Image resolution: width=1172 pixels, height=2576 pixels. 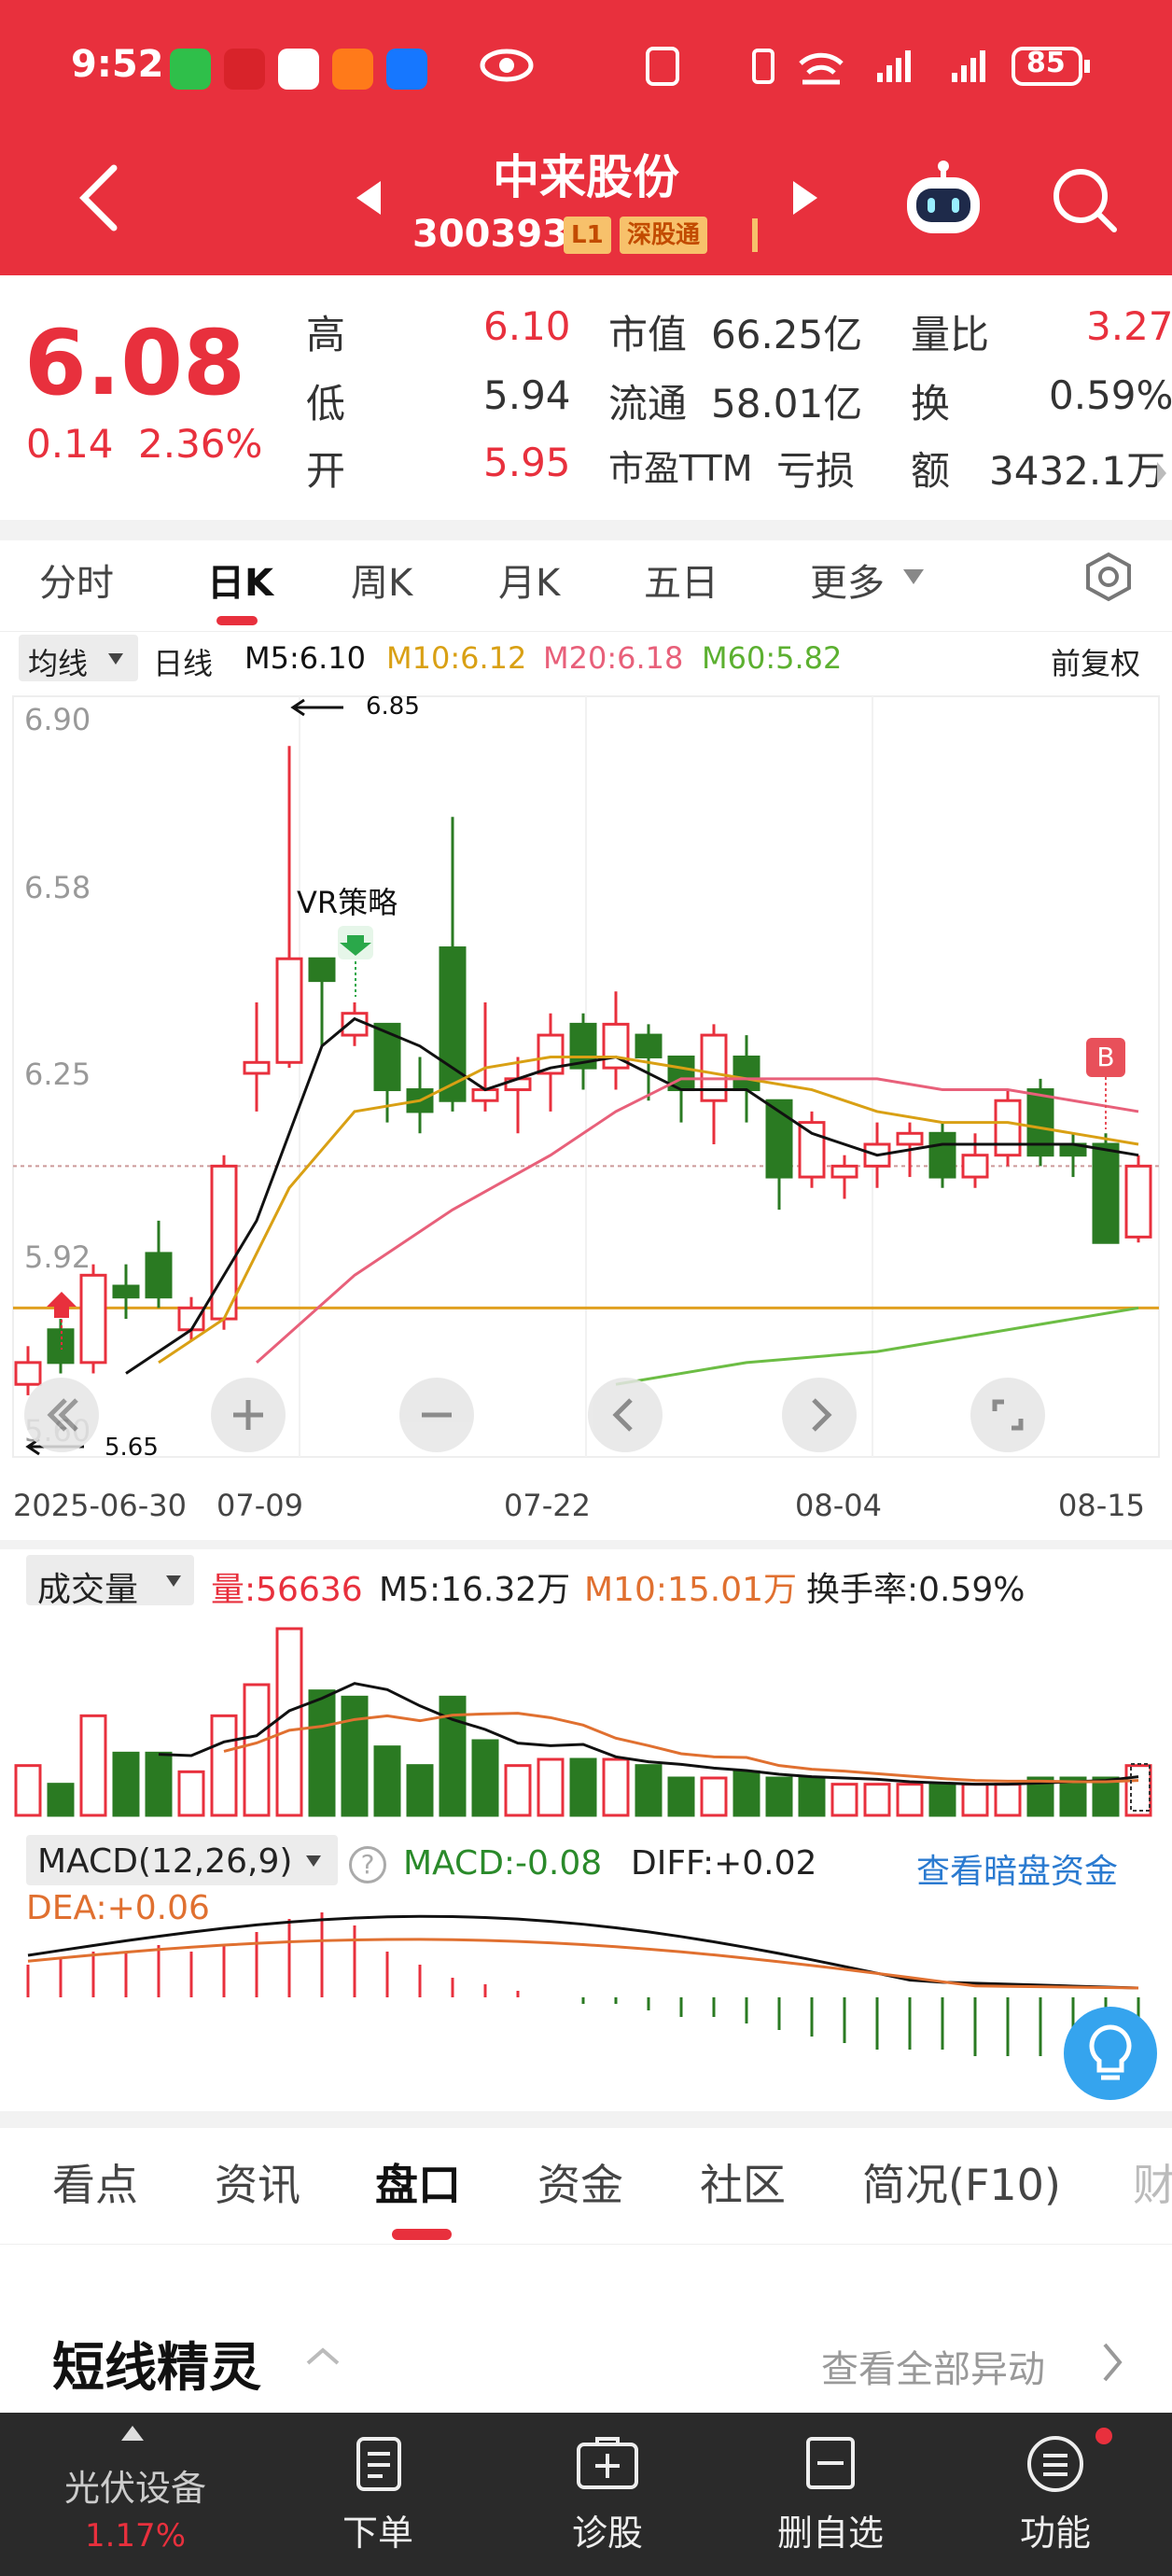 What do you see at coordinates (681, 580) in the screenshot?
I see `tab-five-day: 五日` at bounding box center [681, 580].